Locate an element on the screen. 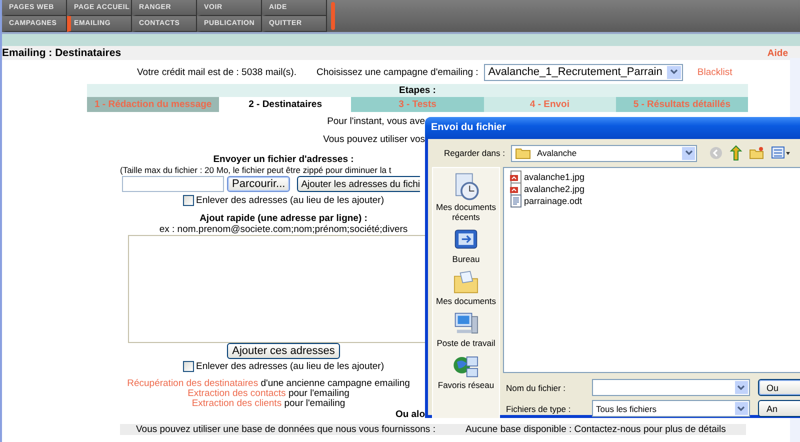 This screenshot has height=442, width=800. database-label: Vous pouvez utiliser une base de données que nous vous fournissons : is located at coordinates (285, 429).